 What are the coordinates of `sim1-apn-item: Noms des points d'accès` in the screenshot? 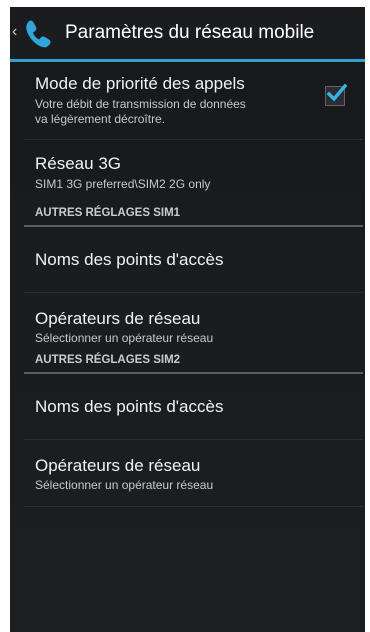 It's located at (193, 260).